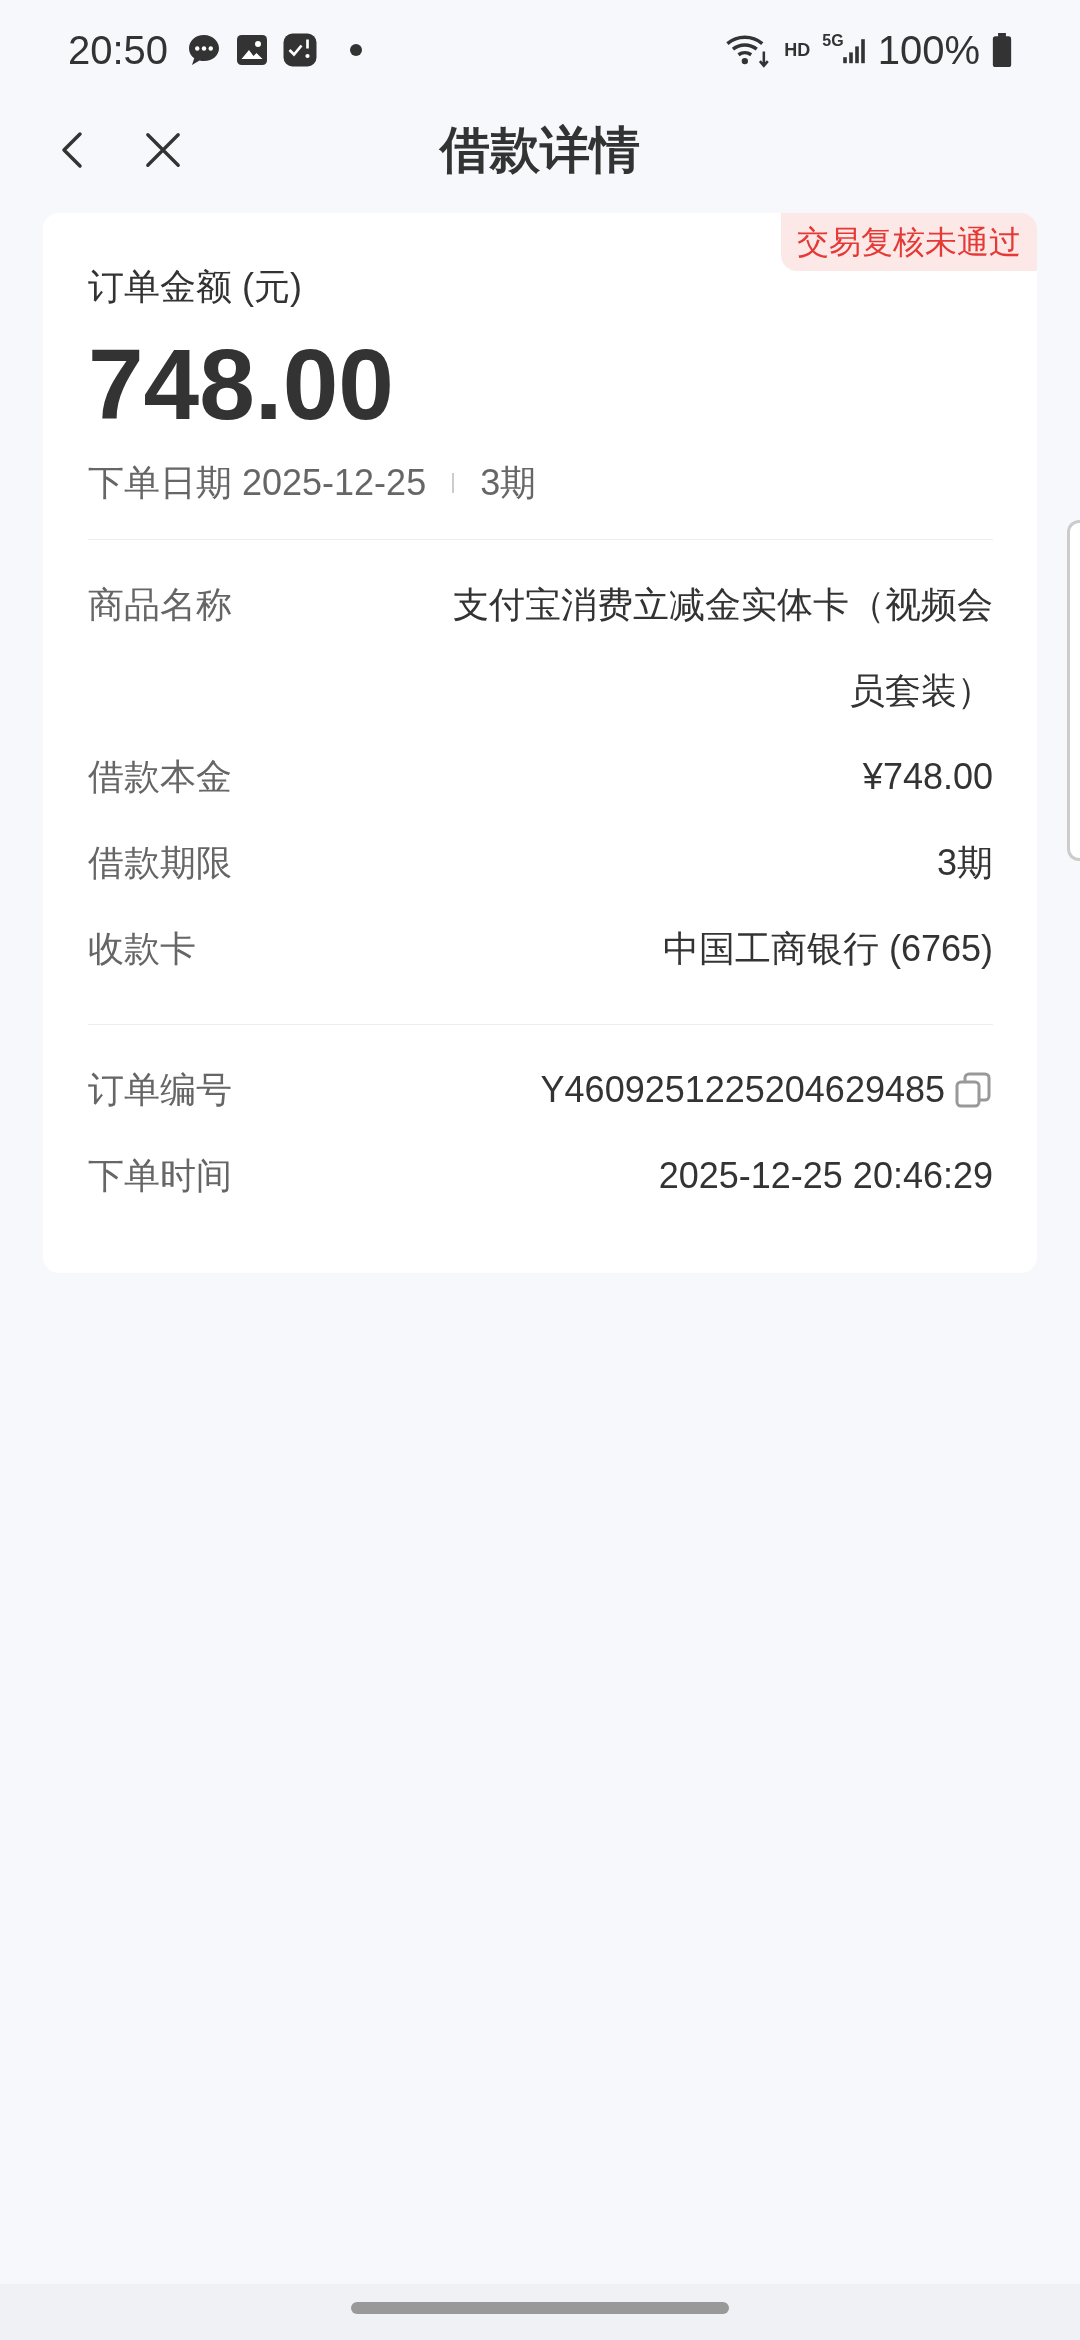 The width and height of the screenshot is (1080, 2340). I want to click on detail-value: Y4609251225204629485, so click(742, 1090).